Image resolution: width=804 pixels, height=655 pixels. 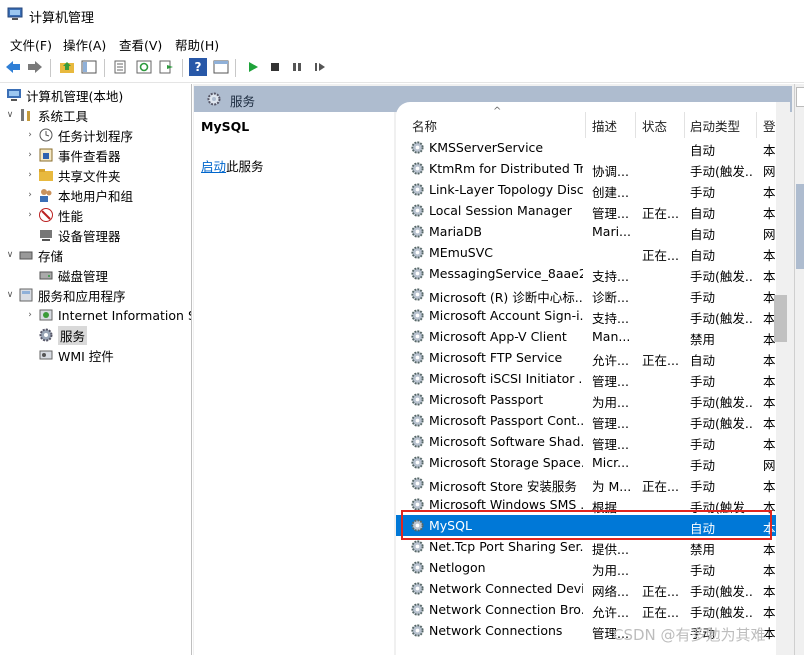 I want to click on tree-node-performance: › 性能, so click(x=53, y=215).